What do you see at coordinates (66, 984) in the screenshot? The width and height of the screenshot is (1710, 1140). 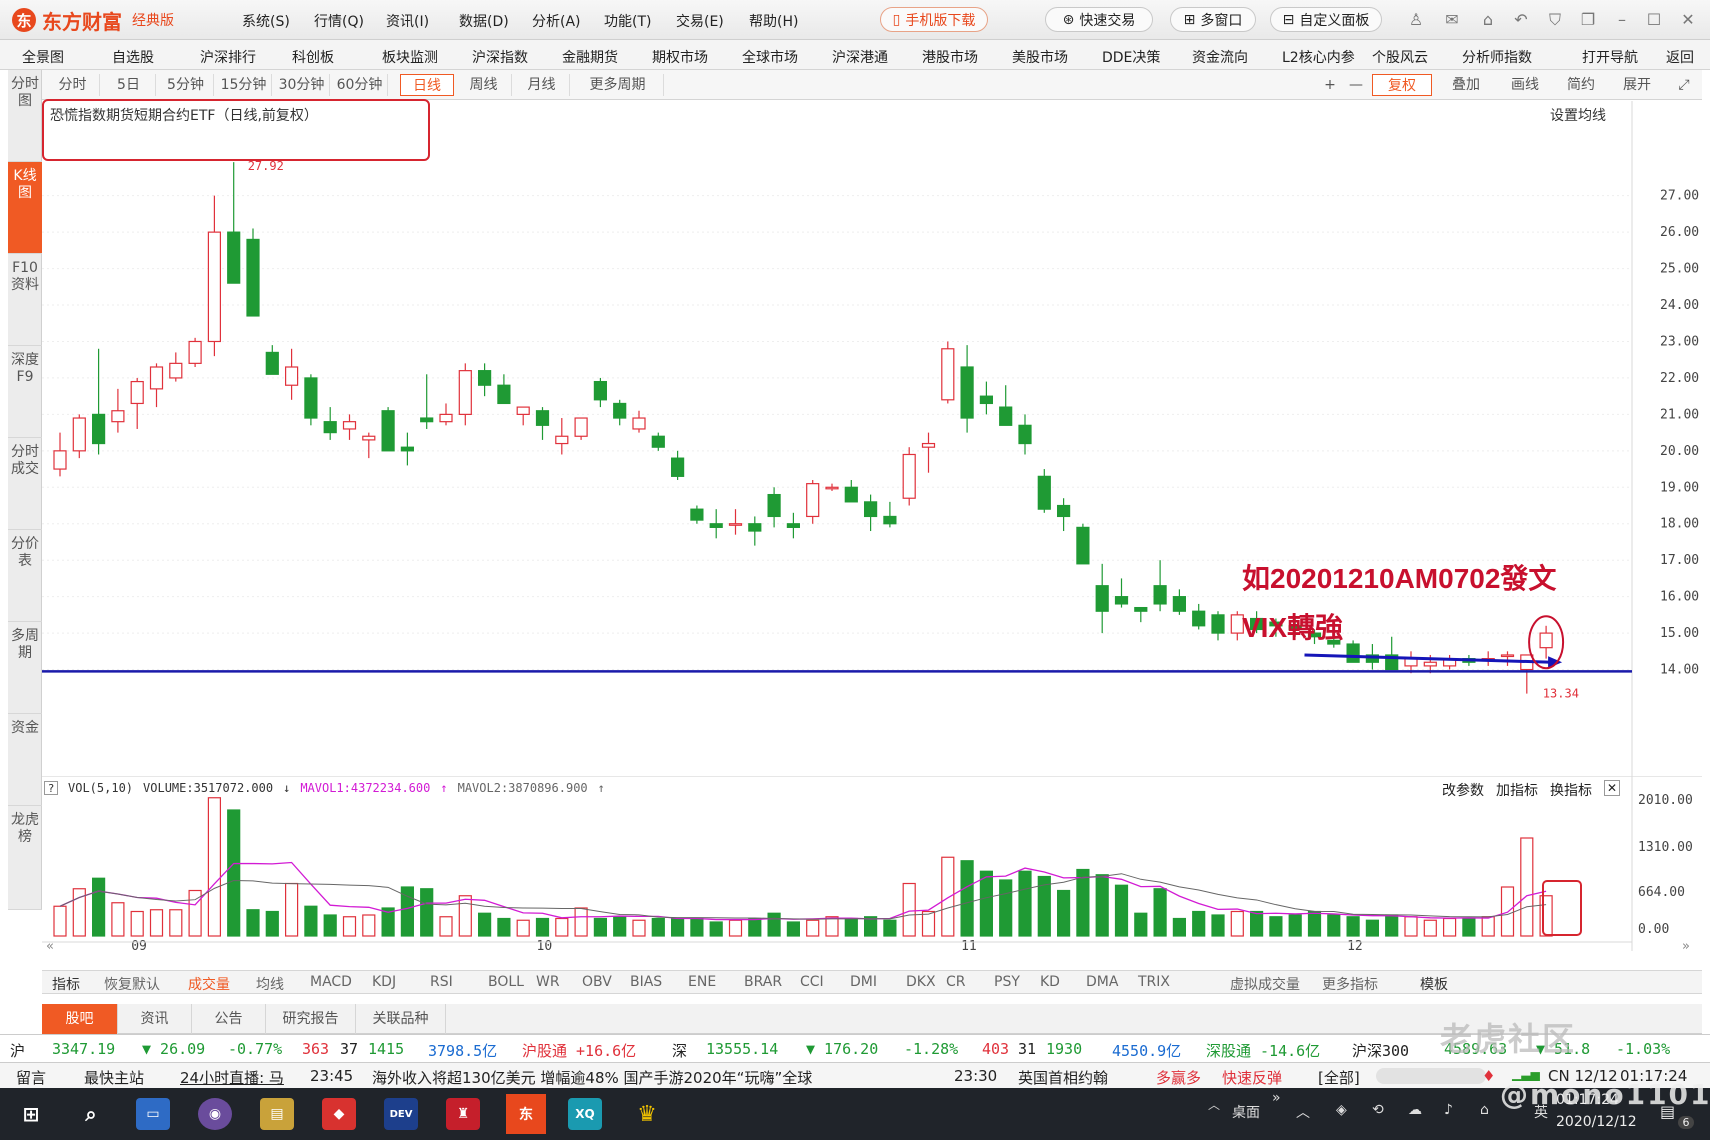 I see `indicator-0: 指标` at bounding box center [66, 984].